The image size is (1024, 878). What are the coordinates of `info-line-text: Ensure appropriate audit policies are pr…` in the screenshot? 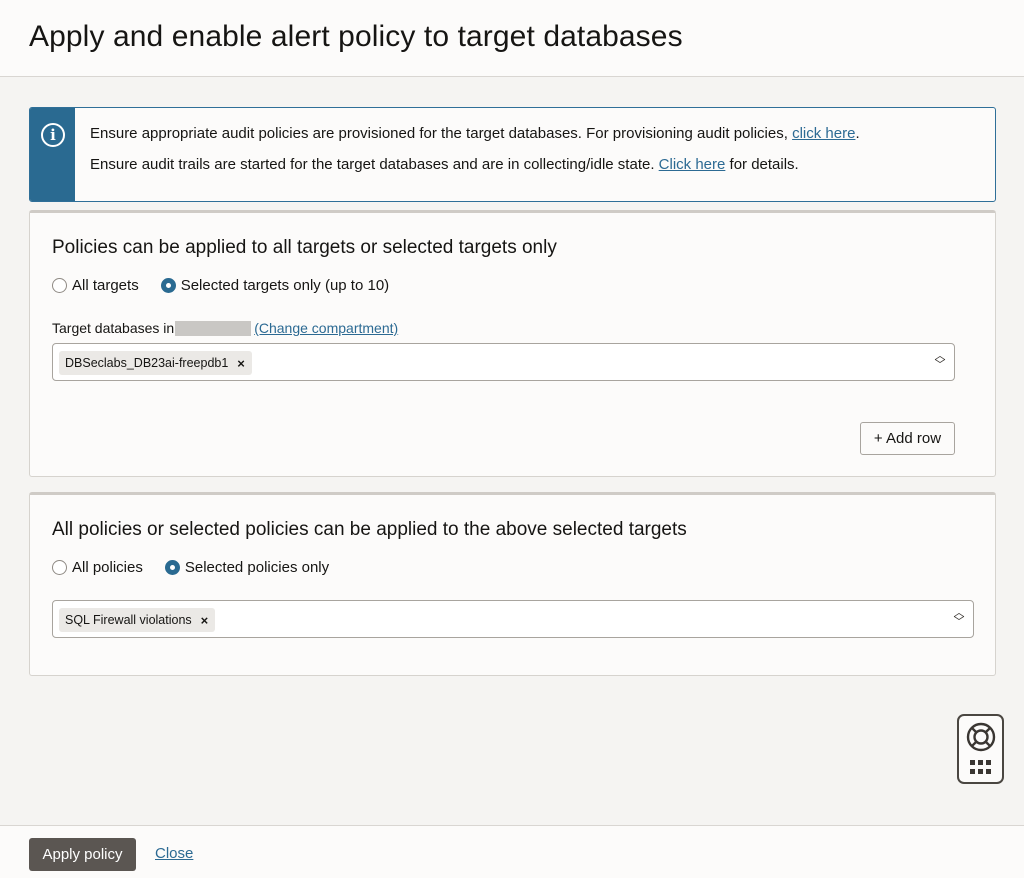 It's located at (441, 133).